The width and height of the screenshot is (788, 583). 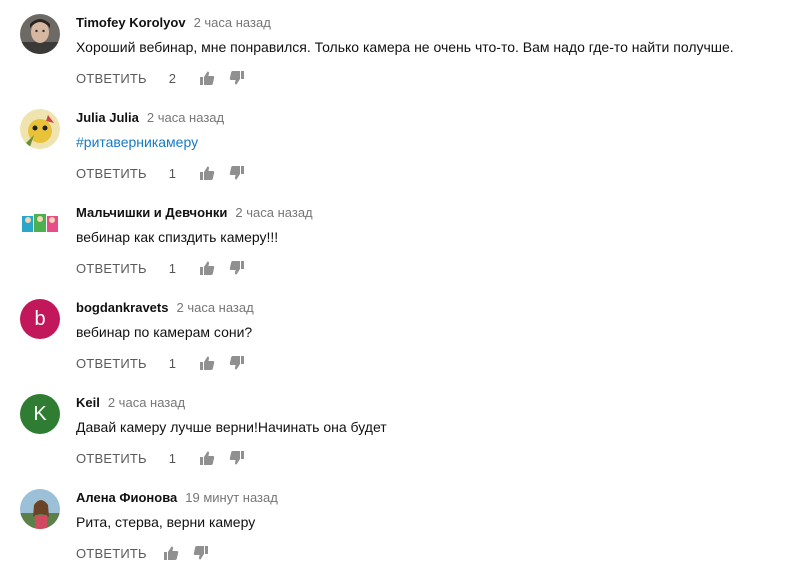 I want to click on comment-timestamp: 19 минут назад, so click(x=231, y=497).